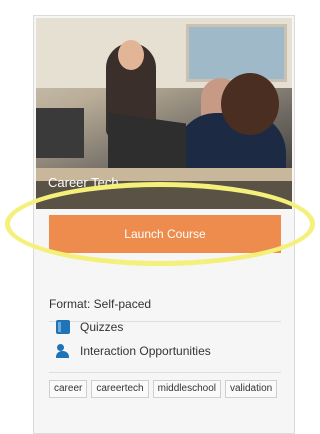 The height and width of the screenshot is (434, 320). Describe the element at coordinates (165, 372) in the screenshot. I see `divider` at that location.